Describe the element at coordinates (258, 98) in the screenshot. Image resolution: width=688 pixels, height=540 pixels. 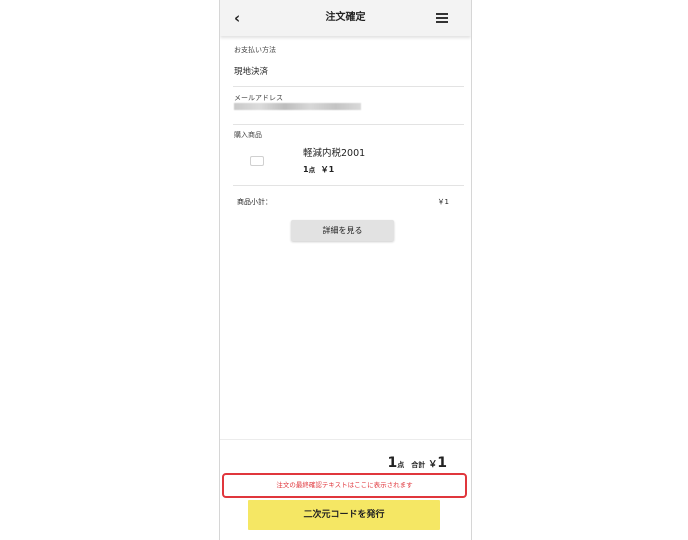
I see `email-label: メールアドレス` at that location.